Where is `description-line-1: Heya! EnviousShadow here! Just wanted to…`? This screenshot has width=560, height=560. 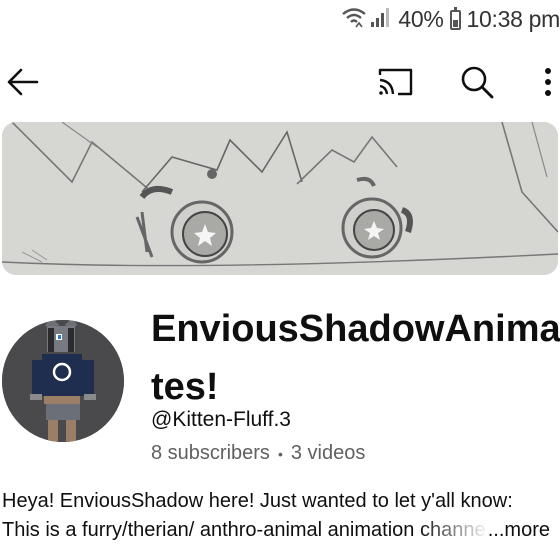
description-line-1: Heya! EnviousShadow here! Just wanted to… is located at coordinates (257, 501).